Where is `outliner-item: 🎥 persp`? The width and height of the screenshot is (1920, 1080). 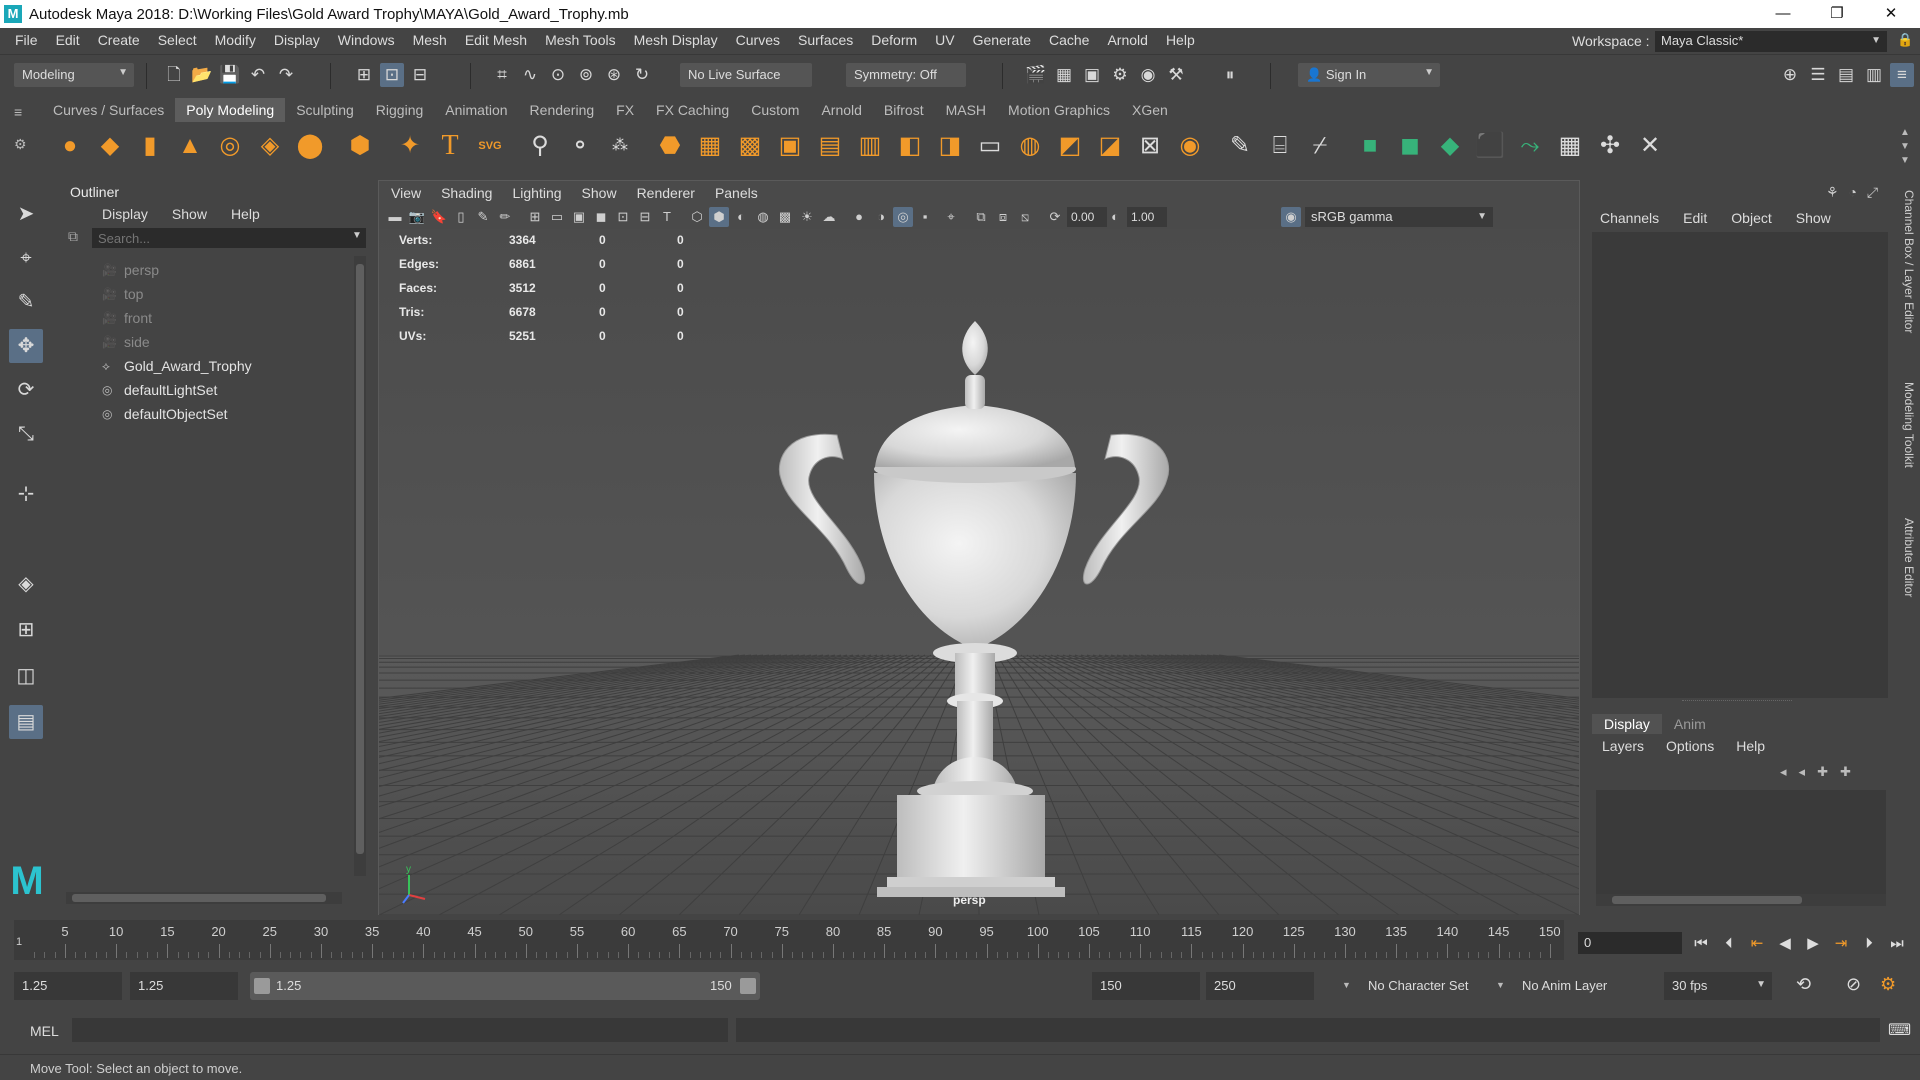 outliner-item: 🎥 persp is located at coordinates (177, 270).